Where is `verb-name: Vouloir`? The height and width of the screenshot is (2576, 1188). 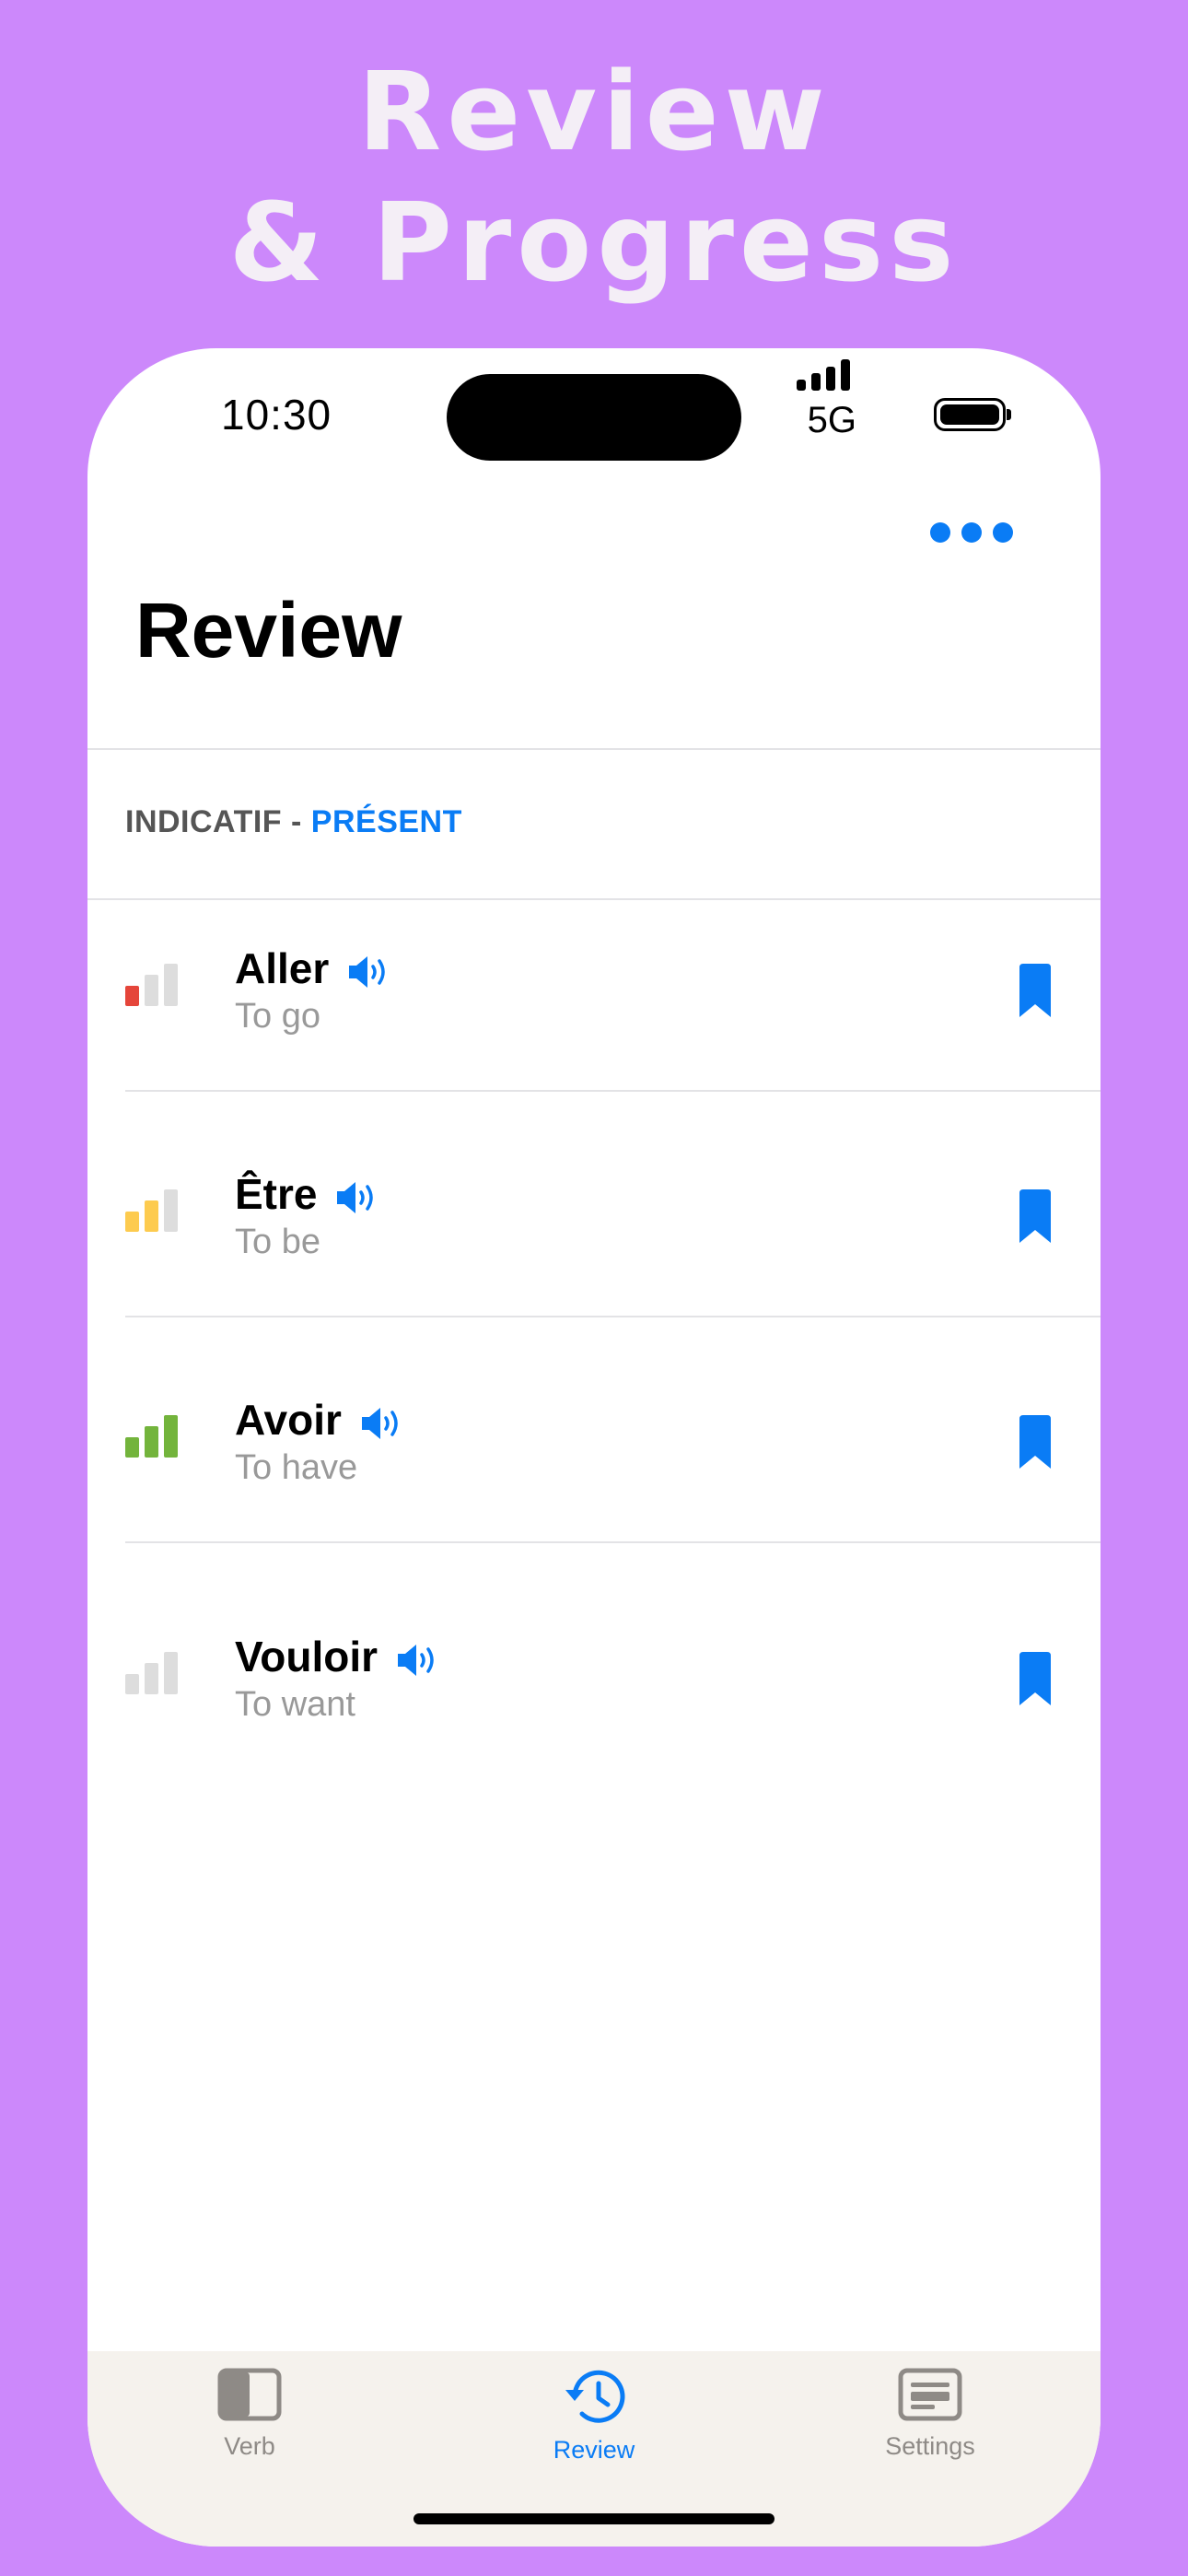 verb-name: Vouloir is located at coordinates (307, 1656).